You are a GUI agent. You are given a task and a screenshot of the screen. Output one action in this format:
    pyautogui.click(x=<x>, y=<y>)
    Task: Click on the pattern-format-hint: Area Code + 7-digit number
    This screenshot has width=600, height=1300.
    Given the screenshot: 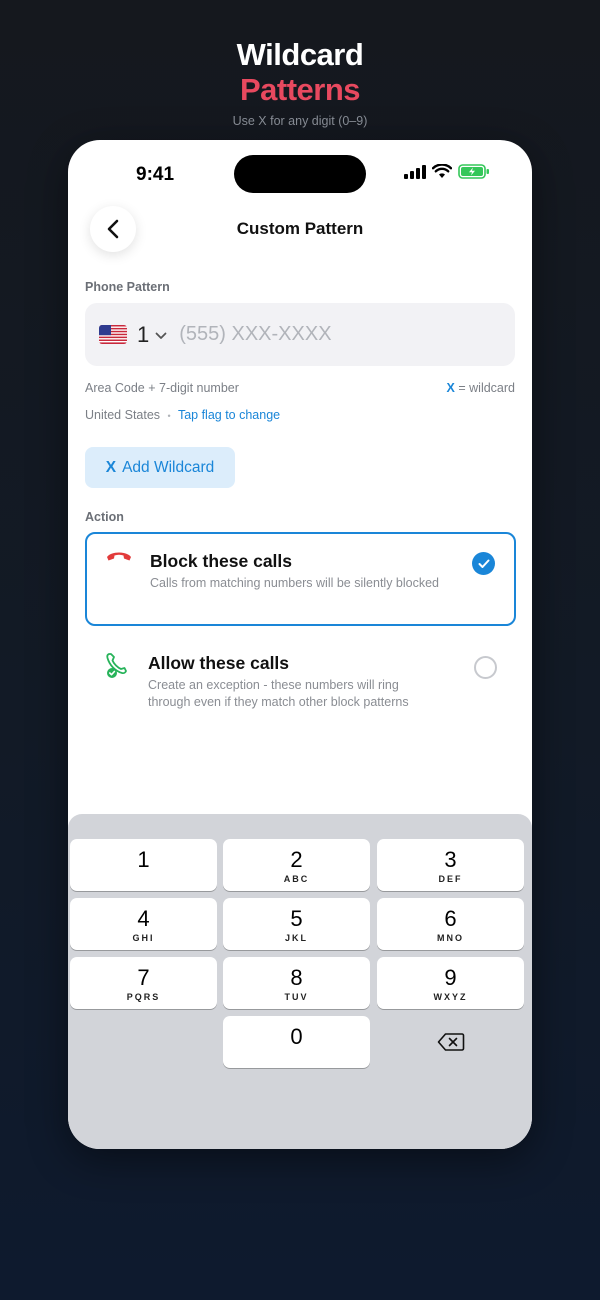 What is the action you would take?
    pyautogui.click(x=162, y=388)
    